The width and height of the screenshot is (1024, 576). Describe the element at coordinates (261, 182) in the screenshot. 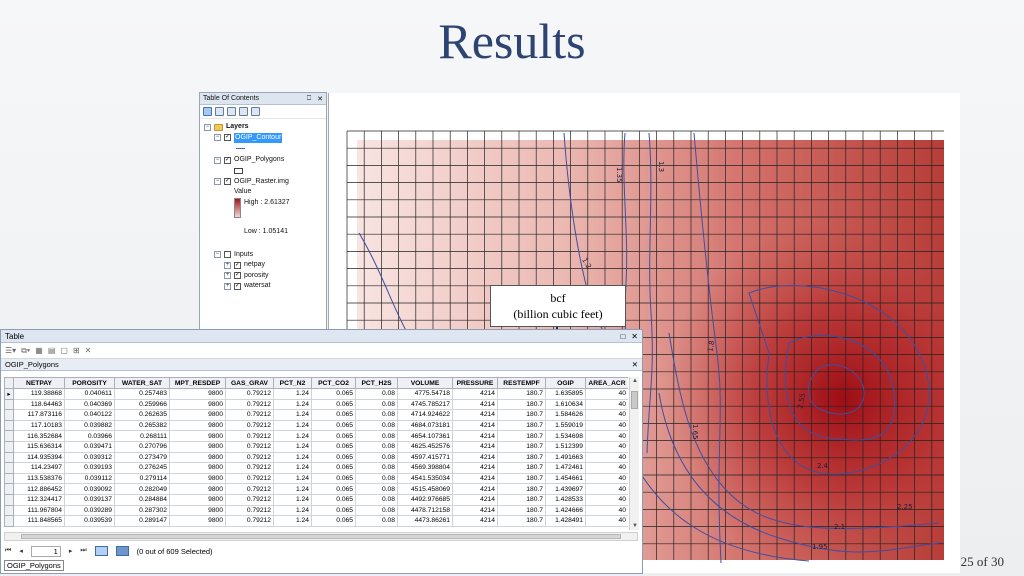

I see `layer-label: OGIP_Raster.img` at that location.